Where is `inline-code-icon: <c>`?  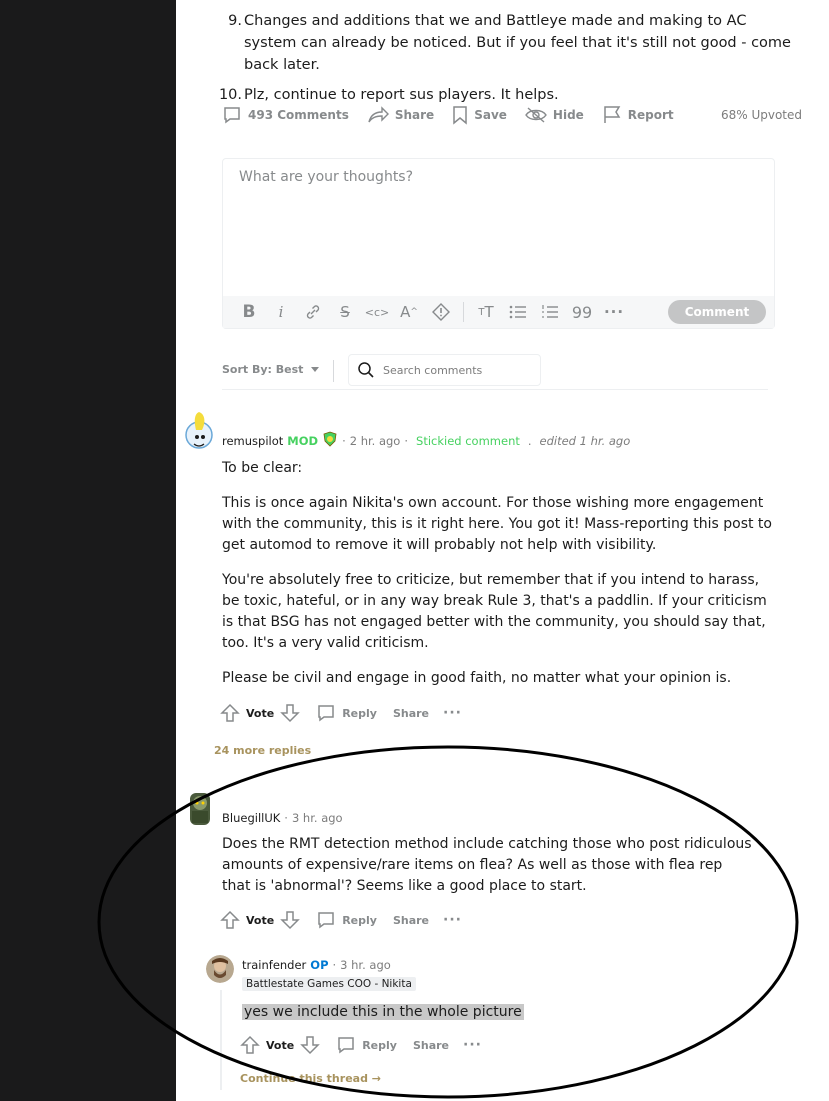
inline-code-icon: <c> is located at coordinates (377, 312).